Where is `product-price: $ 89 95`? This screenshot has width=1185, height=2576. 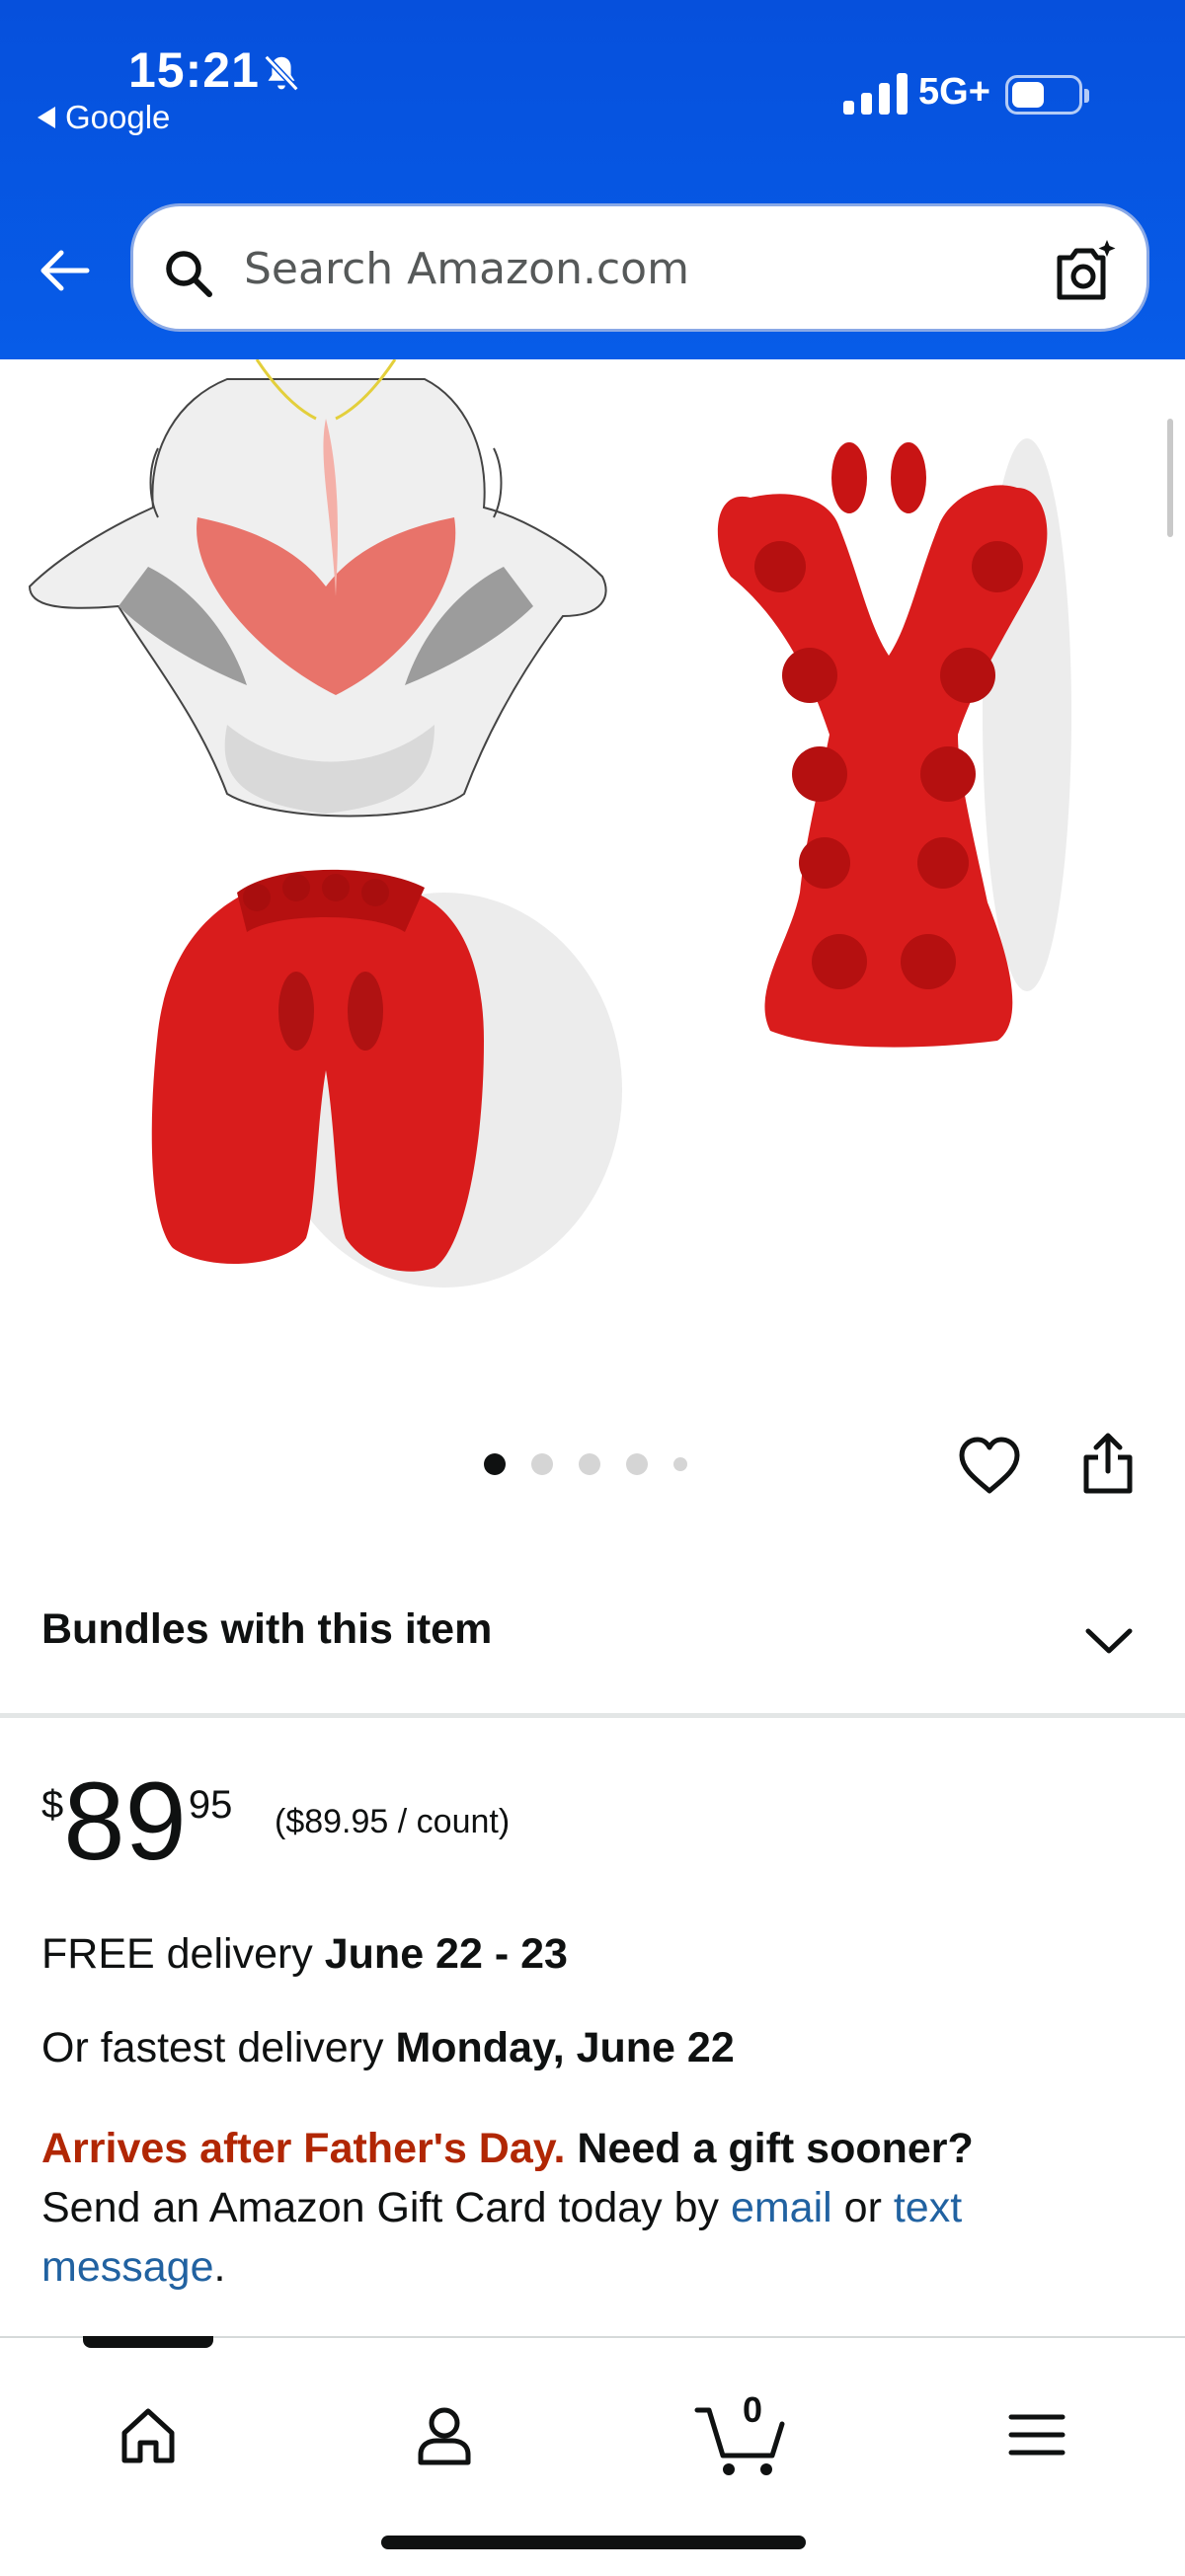
product-price: $ 89 95 is located at coordinates (137, 1821).